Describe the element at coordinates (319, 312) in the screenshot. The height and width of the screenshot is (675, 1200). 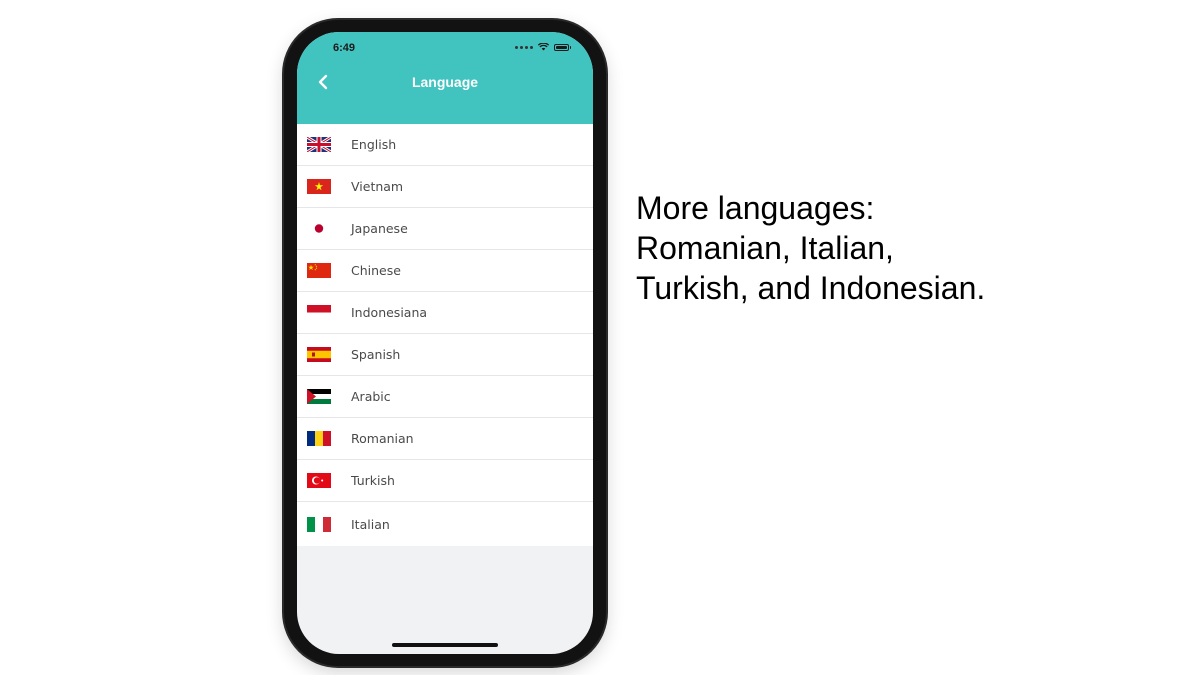
I see `indonesia-flag-icon` at that location.